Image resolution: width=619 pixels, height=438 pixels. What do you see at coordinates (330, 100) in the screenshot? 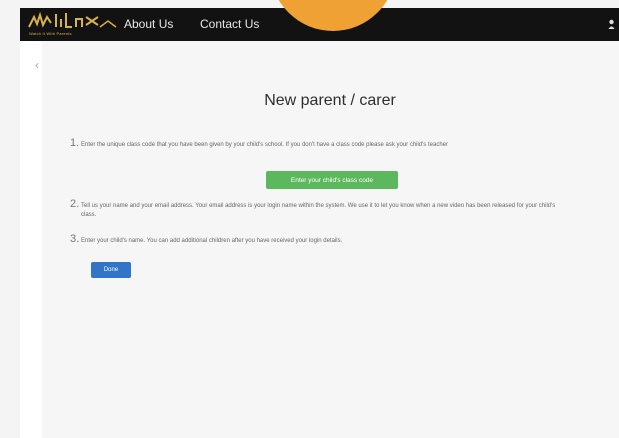
I see `page-title: New parent / carer` at bounding box center [330, 100].